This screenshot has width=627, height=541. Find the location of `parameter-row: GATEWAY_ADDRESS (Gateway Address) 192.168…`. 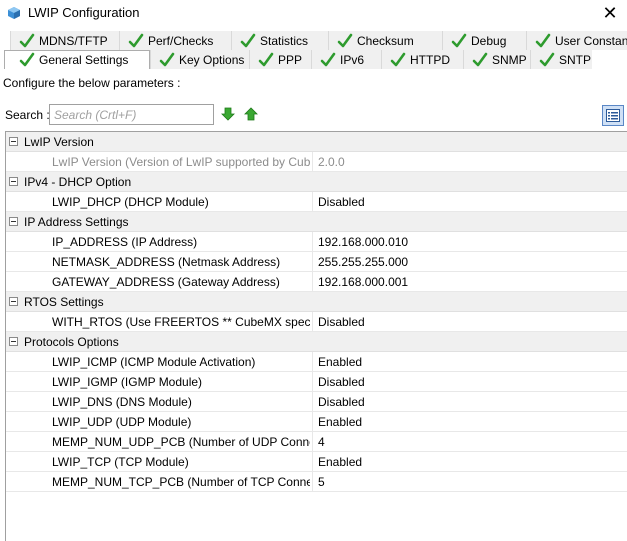

parameter-row: GATEWAY_ADDRESS (Gateway Address) 192.168… is located at coordinates (316, 282).